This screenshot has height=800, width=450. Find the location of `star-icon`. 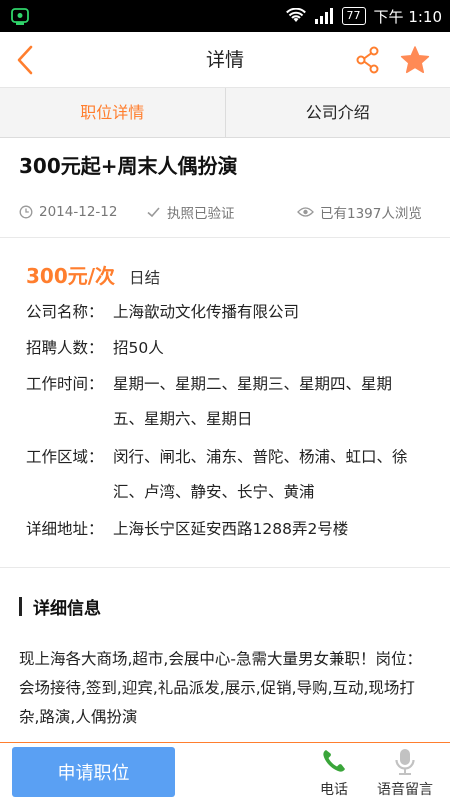

star-icon is located at coordinates (415, 60).